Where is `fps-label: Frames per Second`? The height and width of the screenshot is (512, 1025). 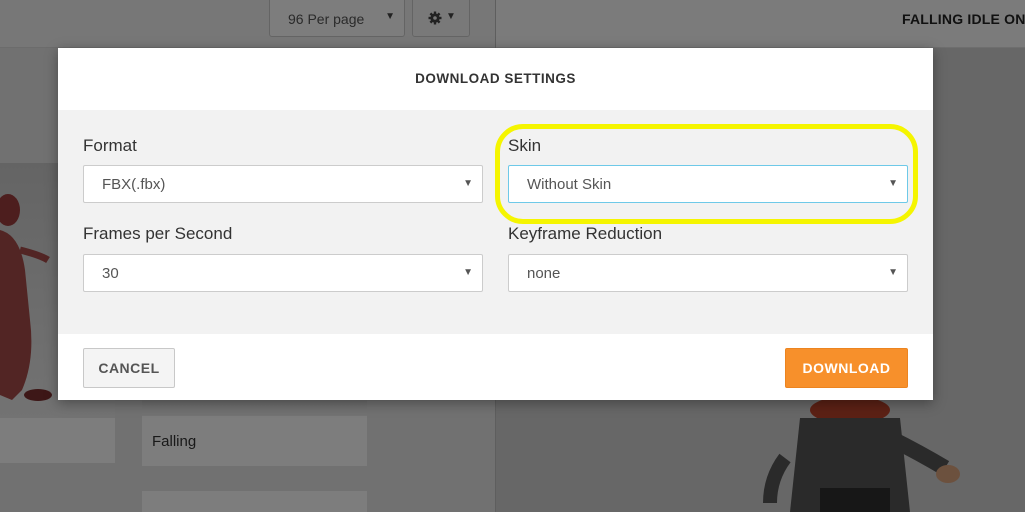 fps-label: Frames per Second is located at coordinates (158, 233).